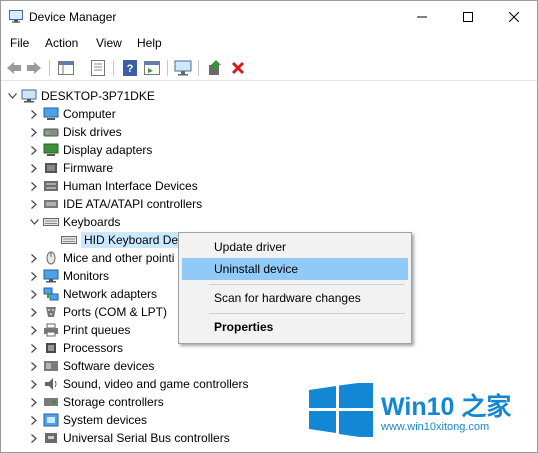  What do you see at coordinates (119, 258) in the screenshot?
I see `tree-item-label: Mice and other pointi` at bounding box center [119, 258].